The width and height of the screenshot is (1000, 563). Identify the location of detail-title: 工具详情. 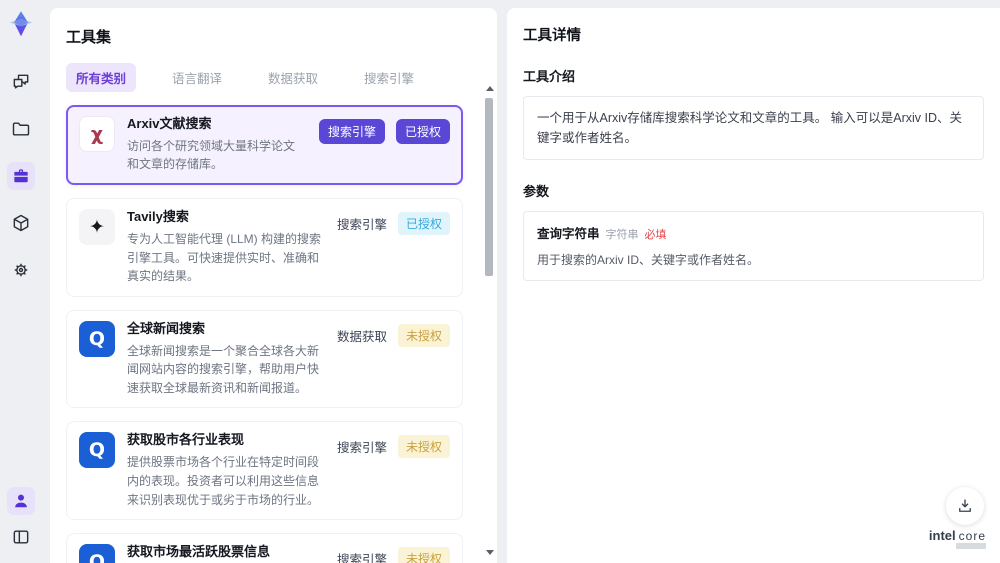
(552, 36).